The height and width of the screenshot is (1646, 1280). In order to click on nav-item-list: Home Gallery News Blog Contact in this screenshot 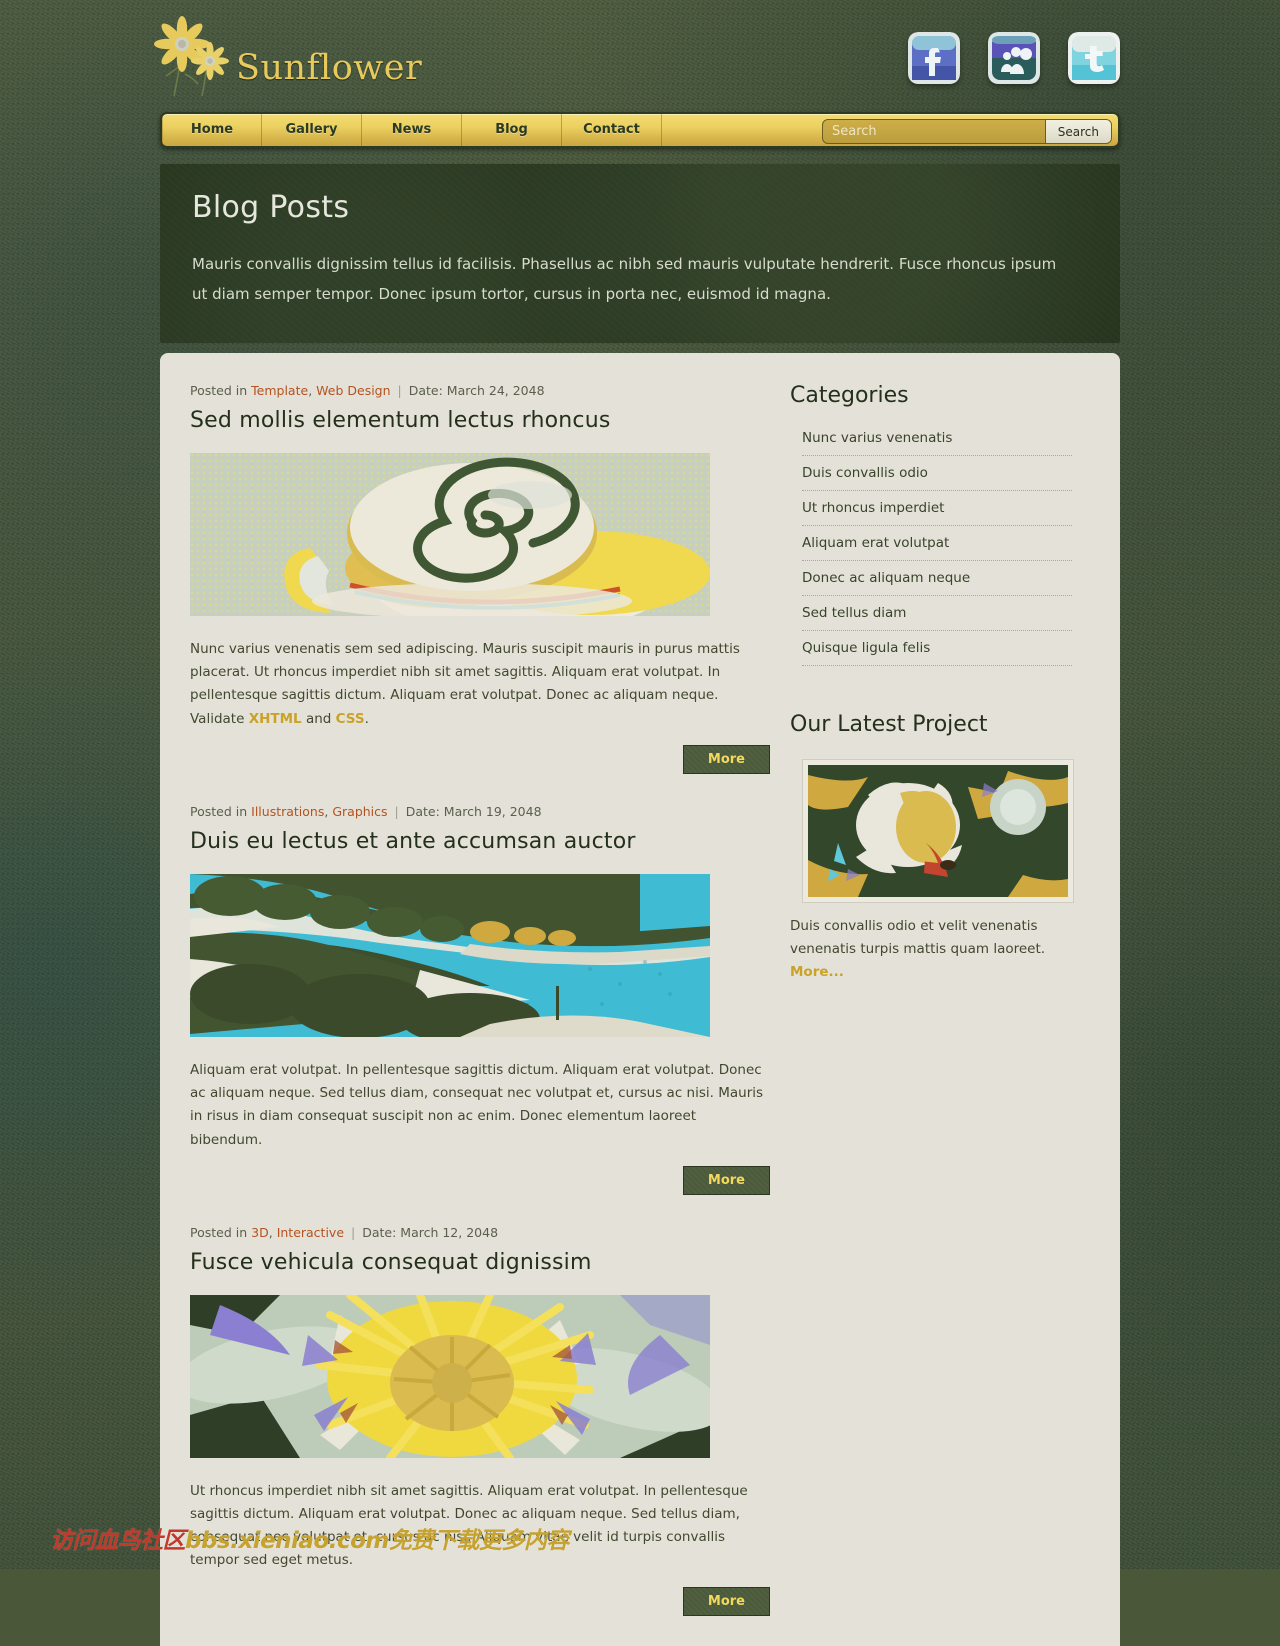, I will do `click(412, 130)`.